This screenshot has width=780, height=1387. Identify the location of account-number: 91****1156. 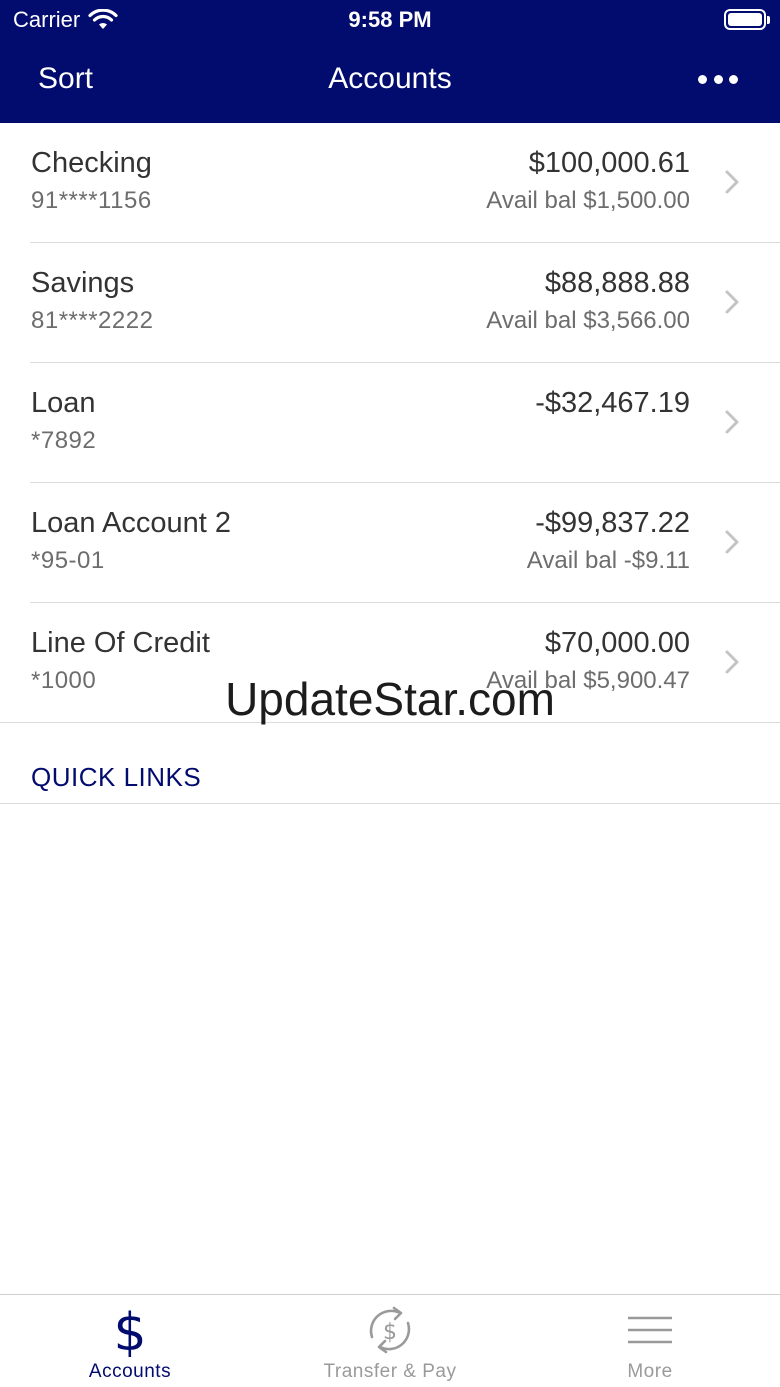
(91, 200).